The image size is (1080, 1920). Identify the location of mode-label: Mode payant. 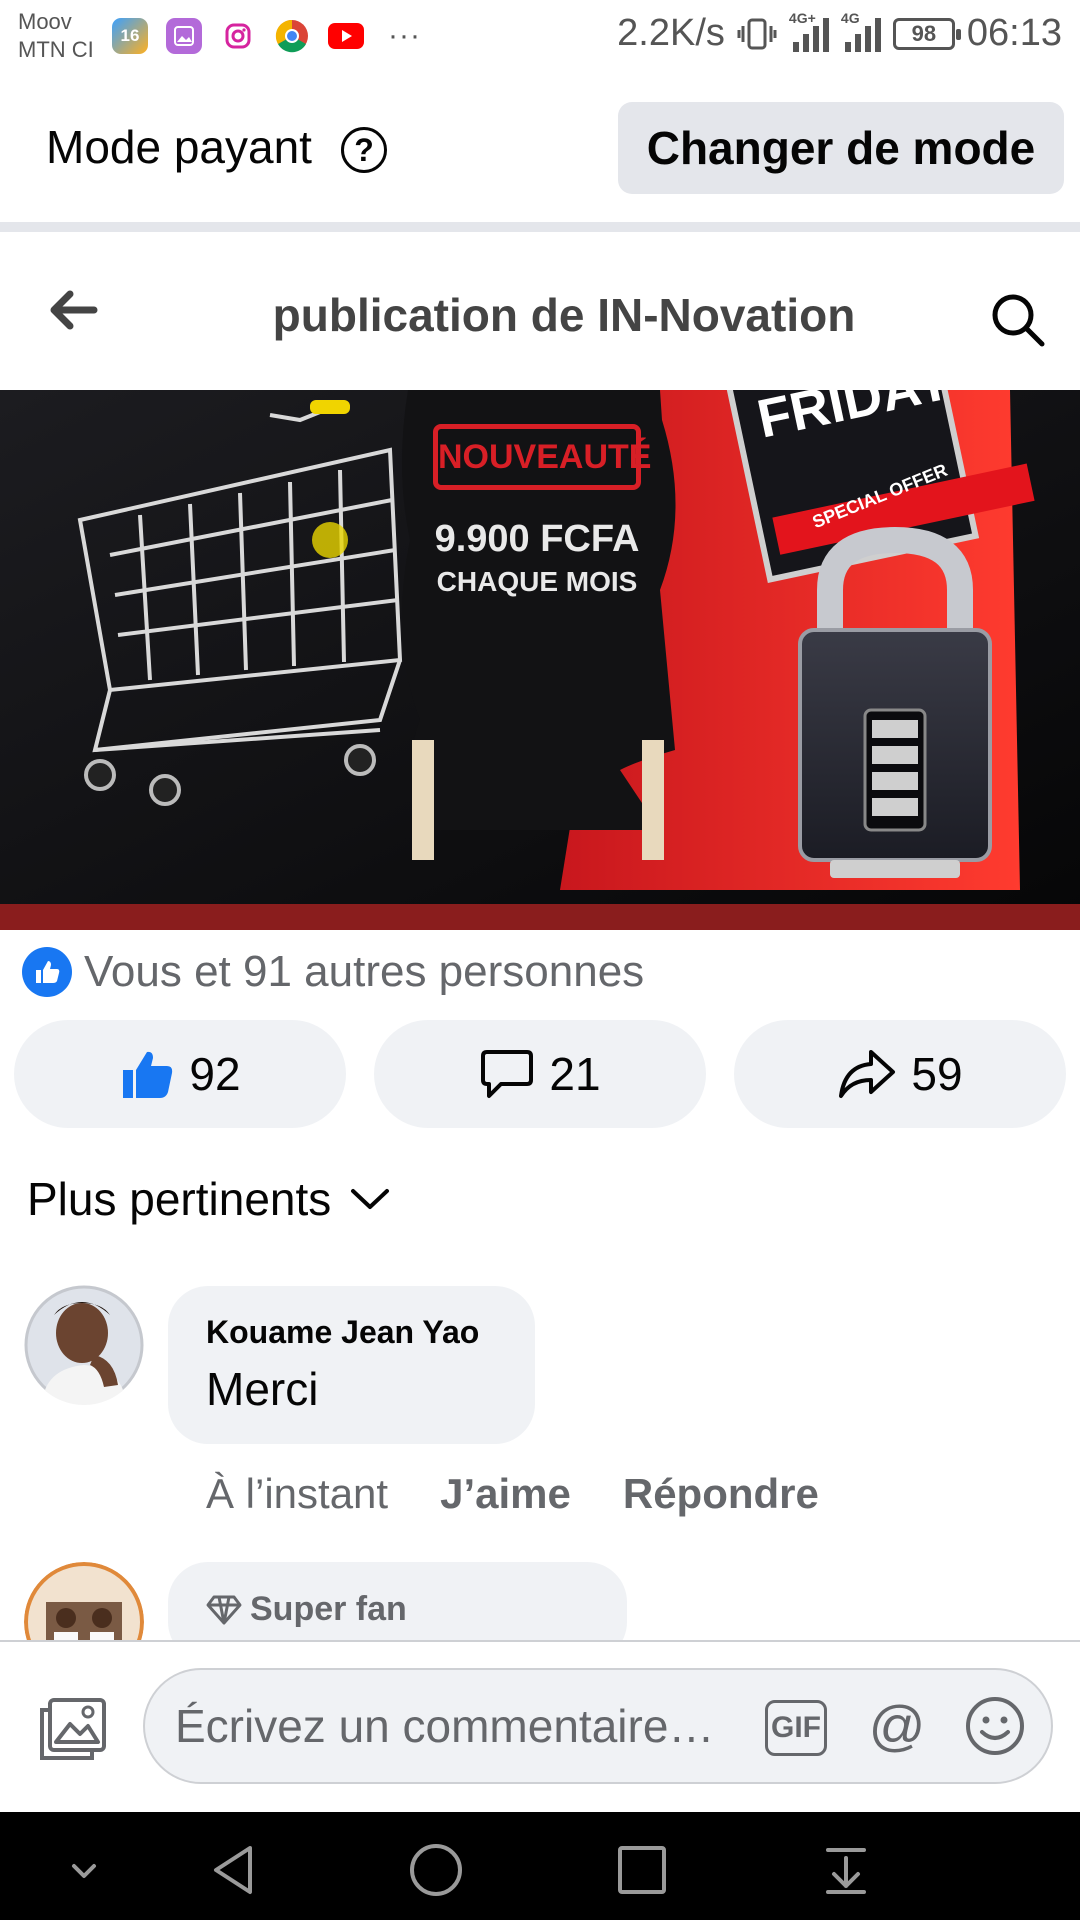
(179, 147).